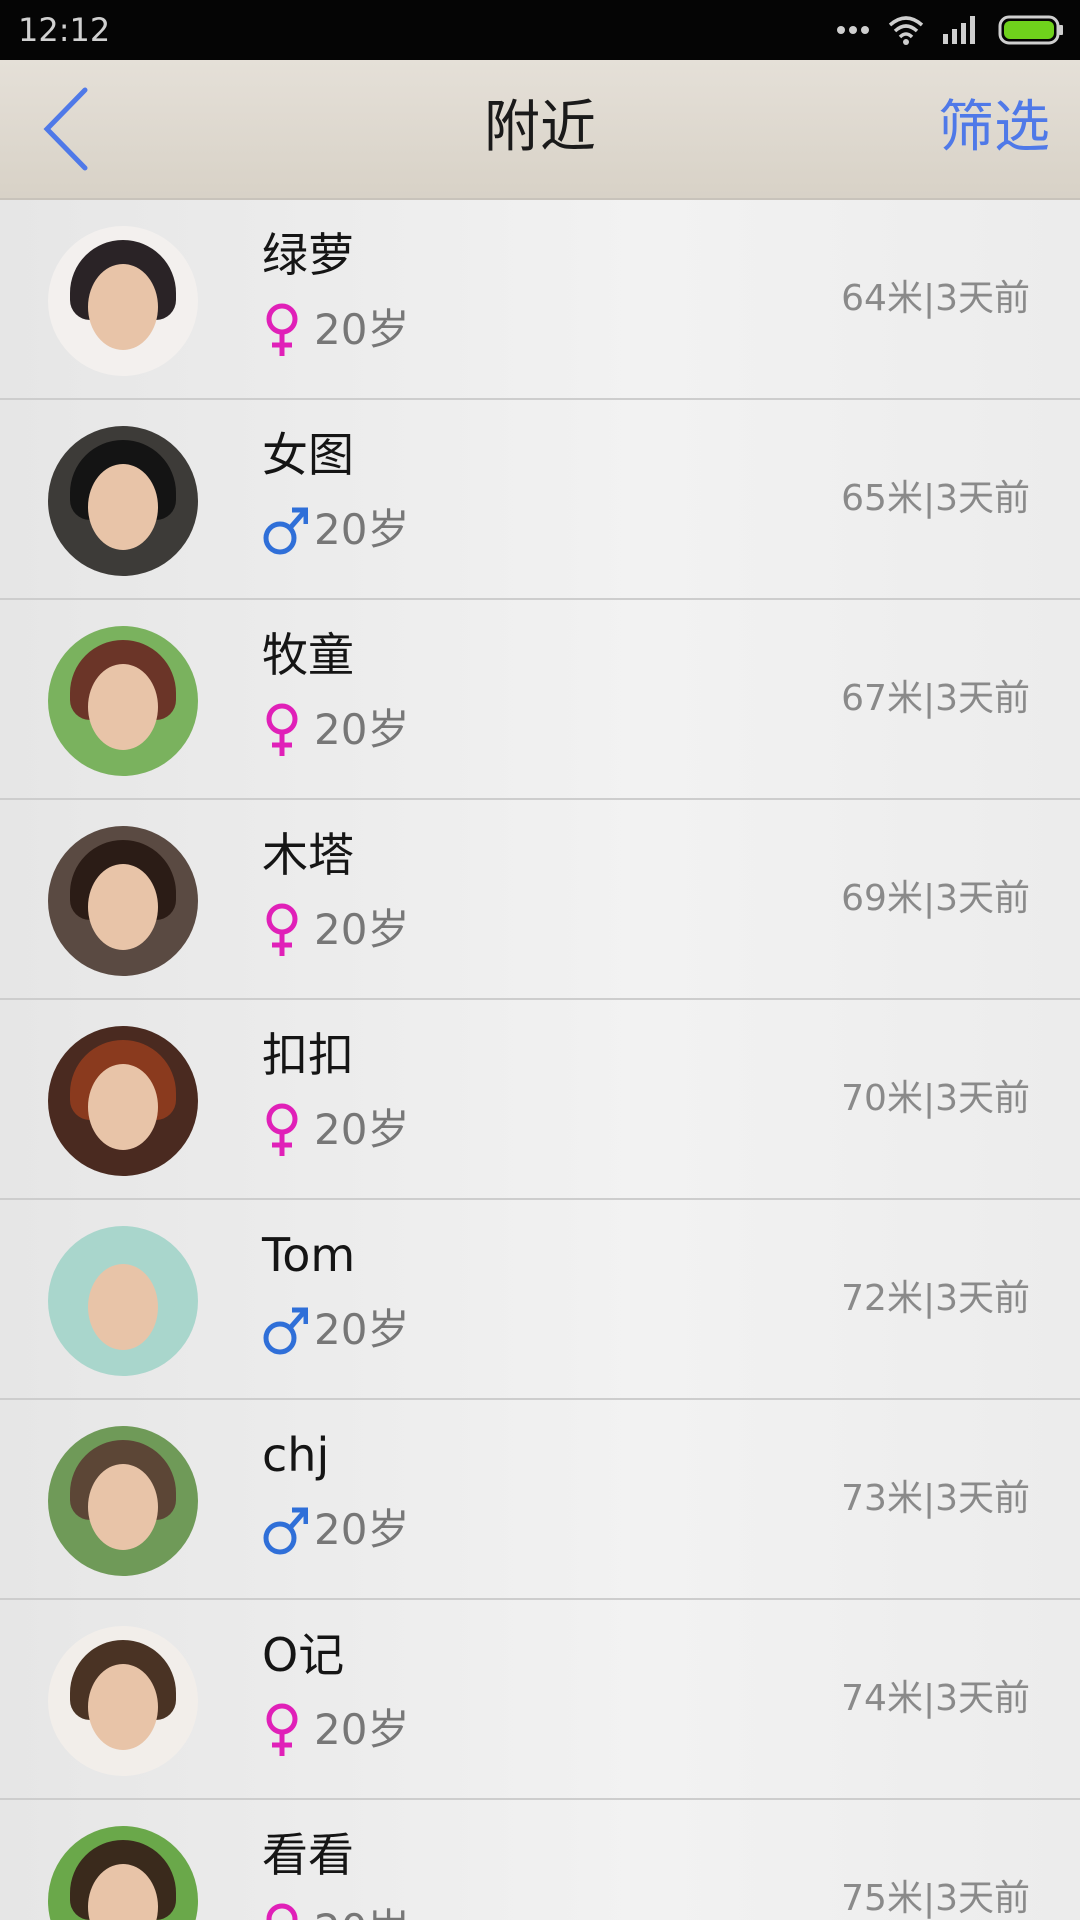 The image size is (1080, 1920). What do you see at coordinates (540, 500) in the screenshot?
I see `list-item: 女图 20岁 65米|3天前` at bounding box center [540, 500].